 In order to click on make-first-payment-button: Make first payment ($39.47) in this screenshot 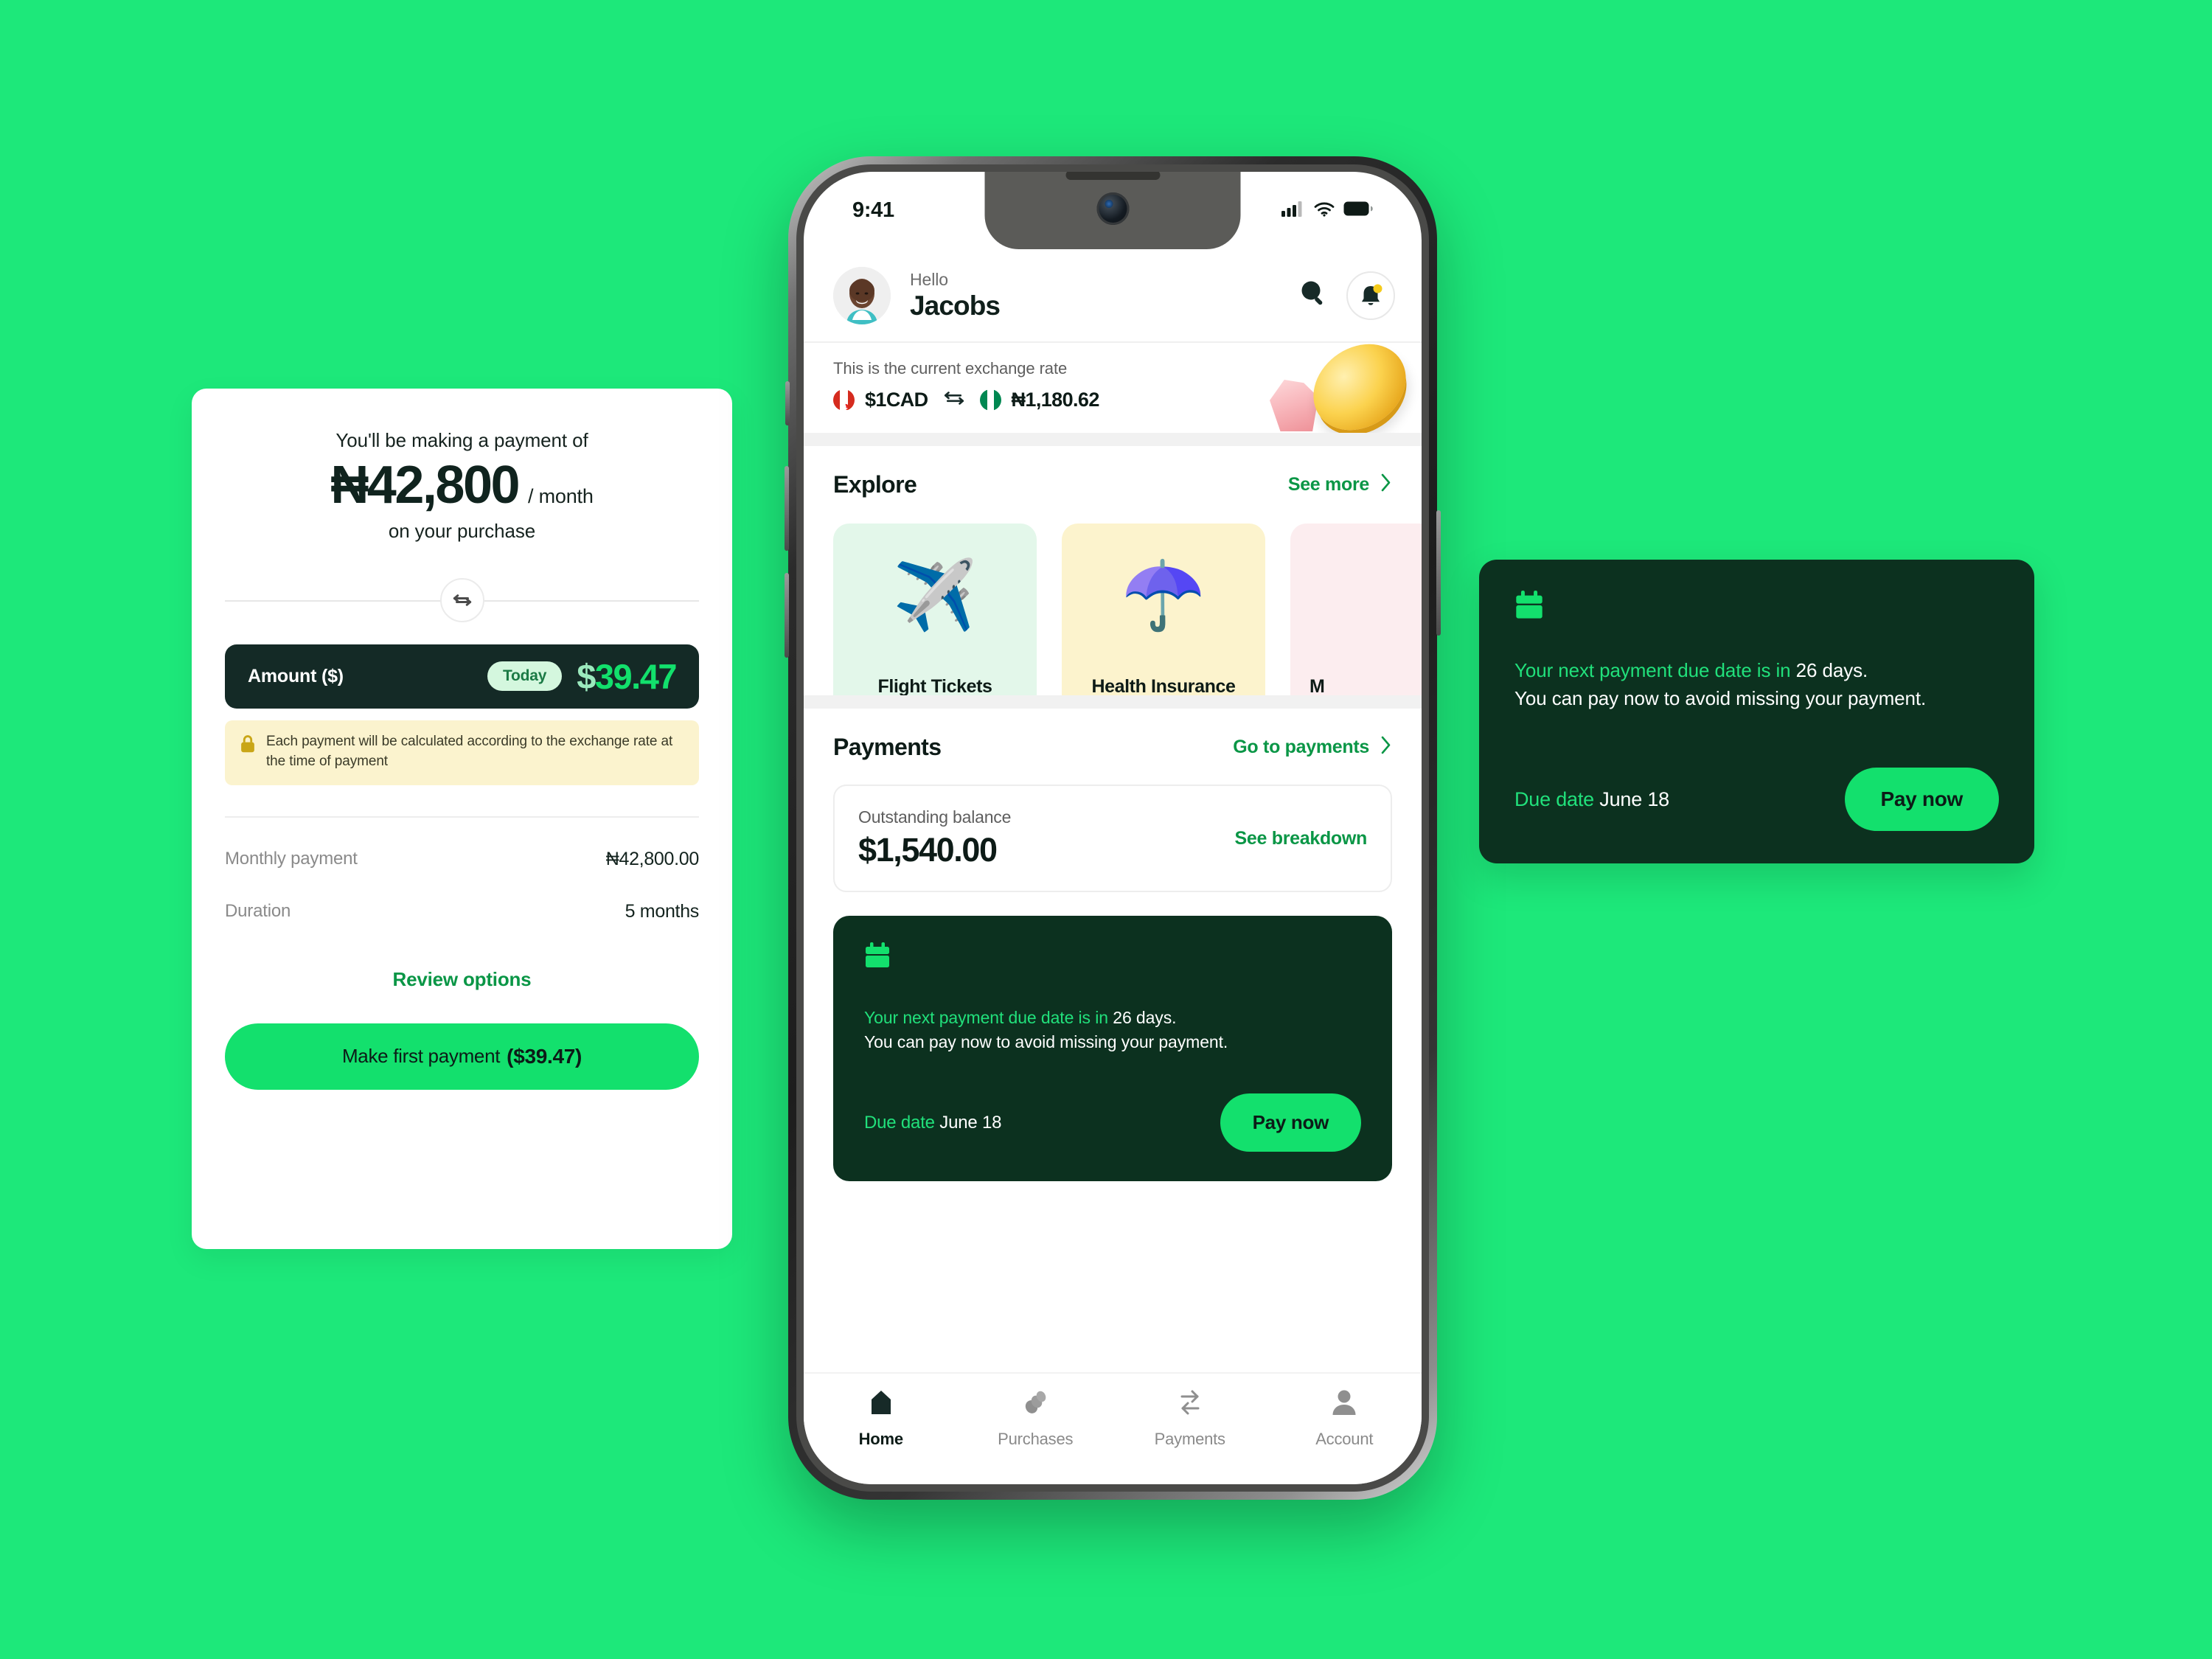, I will do `click(462, 1056)`.